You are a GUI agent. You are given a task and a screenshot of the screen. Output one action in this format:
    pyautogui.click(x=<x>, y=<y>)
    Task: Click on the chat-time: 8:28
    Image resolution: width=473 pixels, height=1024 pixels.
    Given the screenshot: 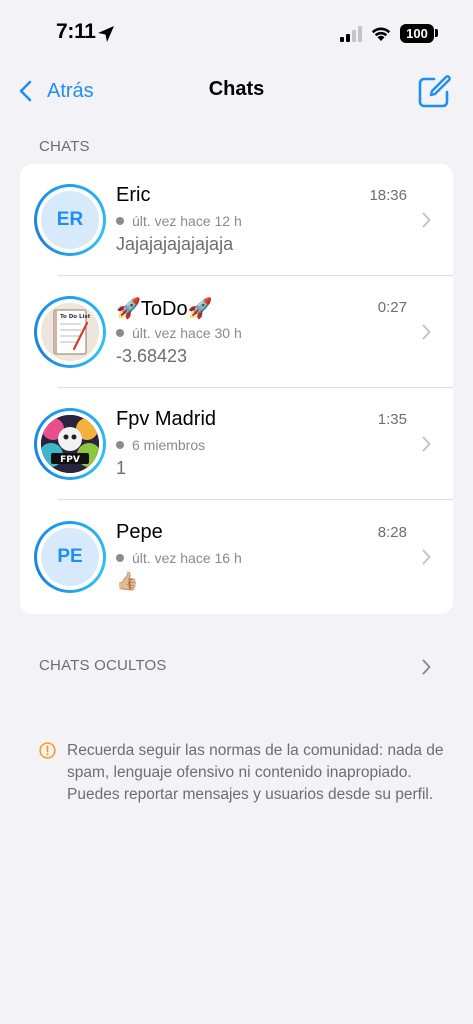 What is the action you would take?
    pyautogui.click(x=392, y=532)
    